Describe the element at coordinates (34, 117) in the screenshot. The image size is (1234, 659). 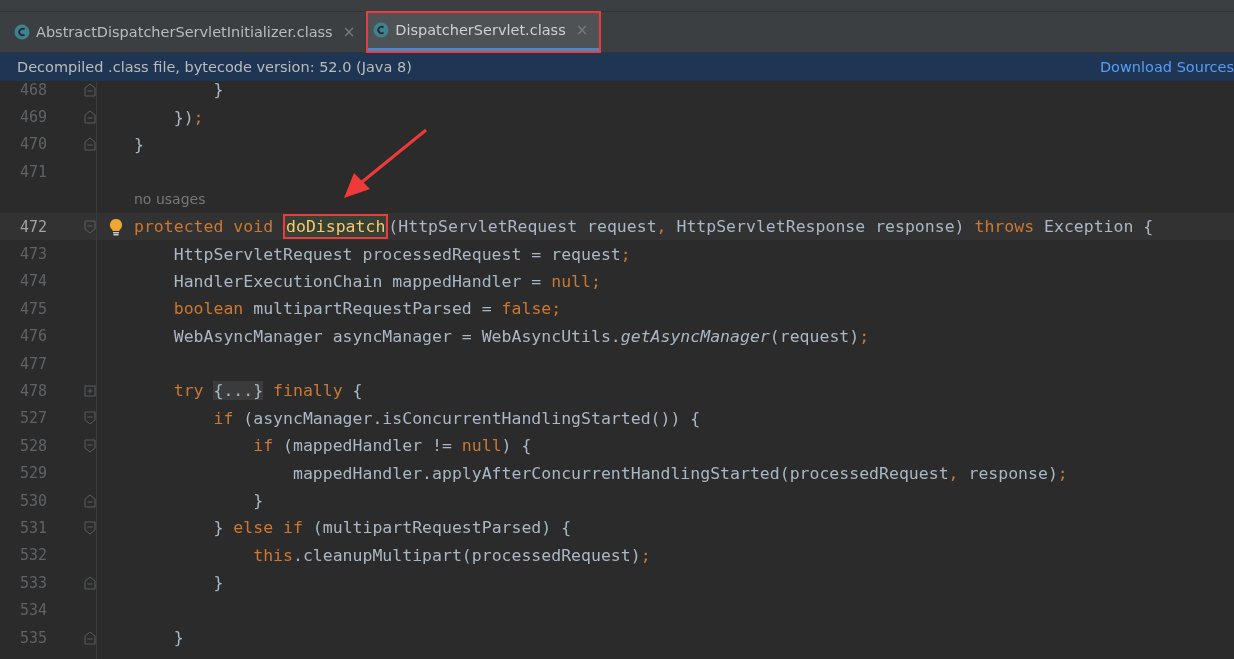
I see `line-number: 469` at that location.